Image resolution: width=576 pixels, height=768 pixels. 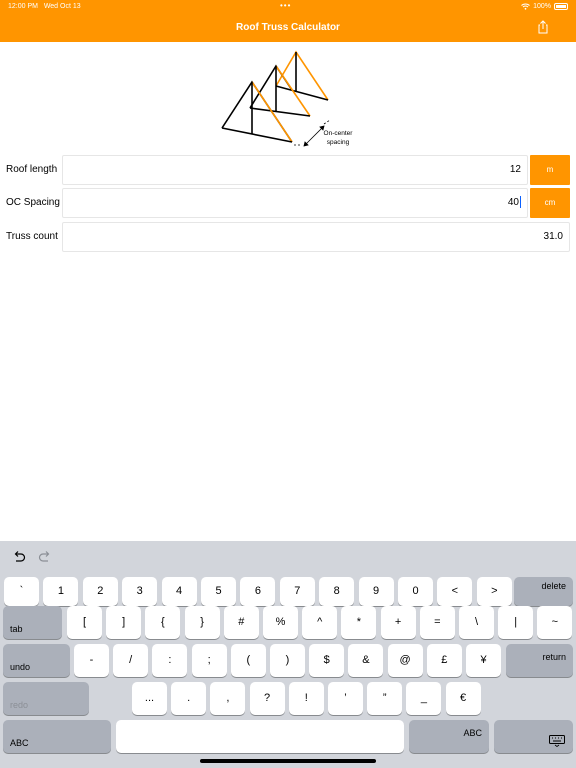 I want to click on oc-spacing-label: OC Spacing, so click(x=33, y=202).